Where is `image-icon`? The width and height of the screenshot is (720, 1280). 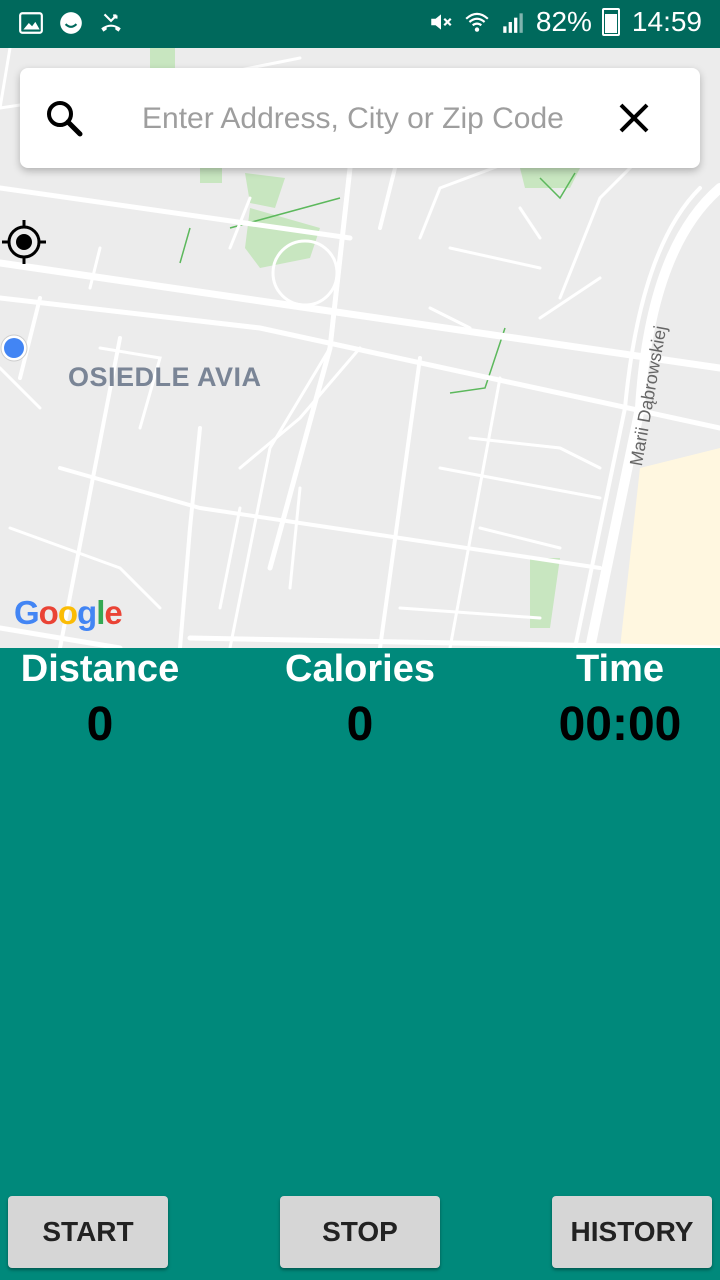
image-icon is located at coordinates (31, 23).